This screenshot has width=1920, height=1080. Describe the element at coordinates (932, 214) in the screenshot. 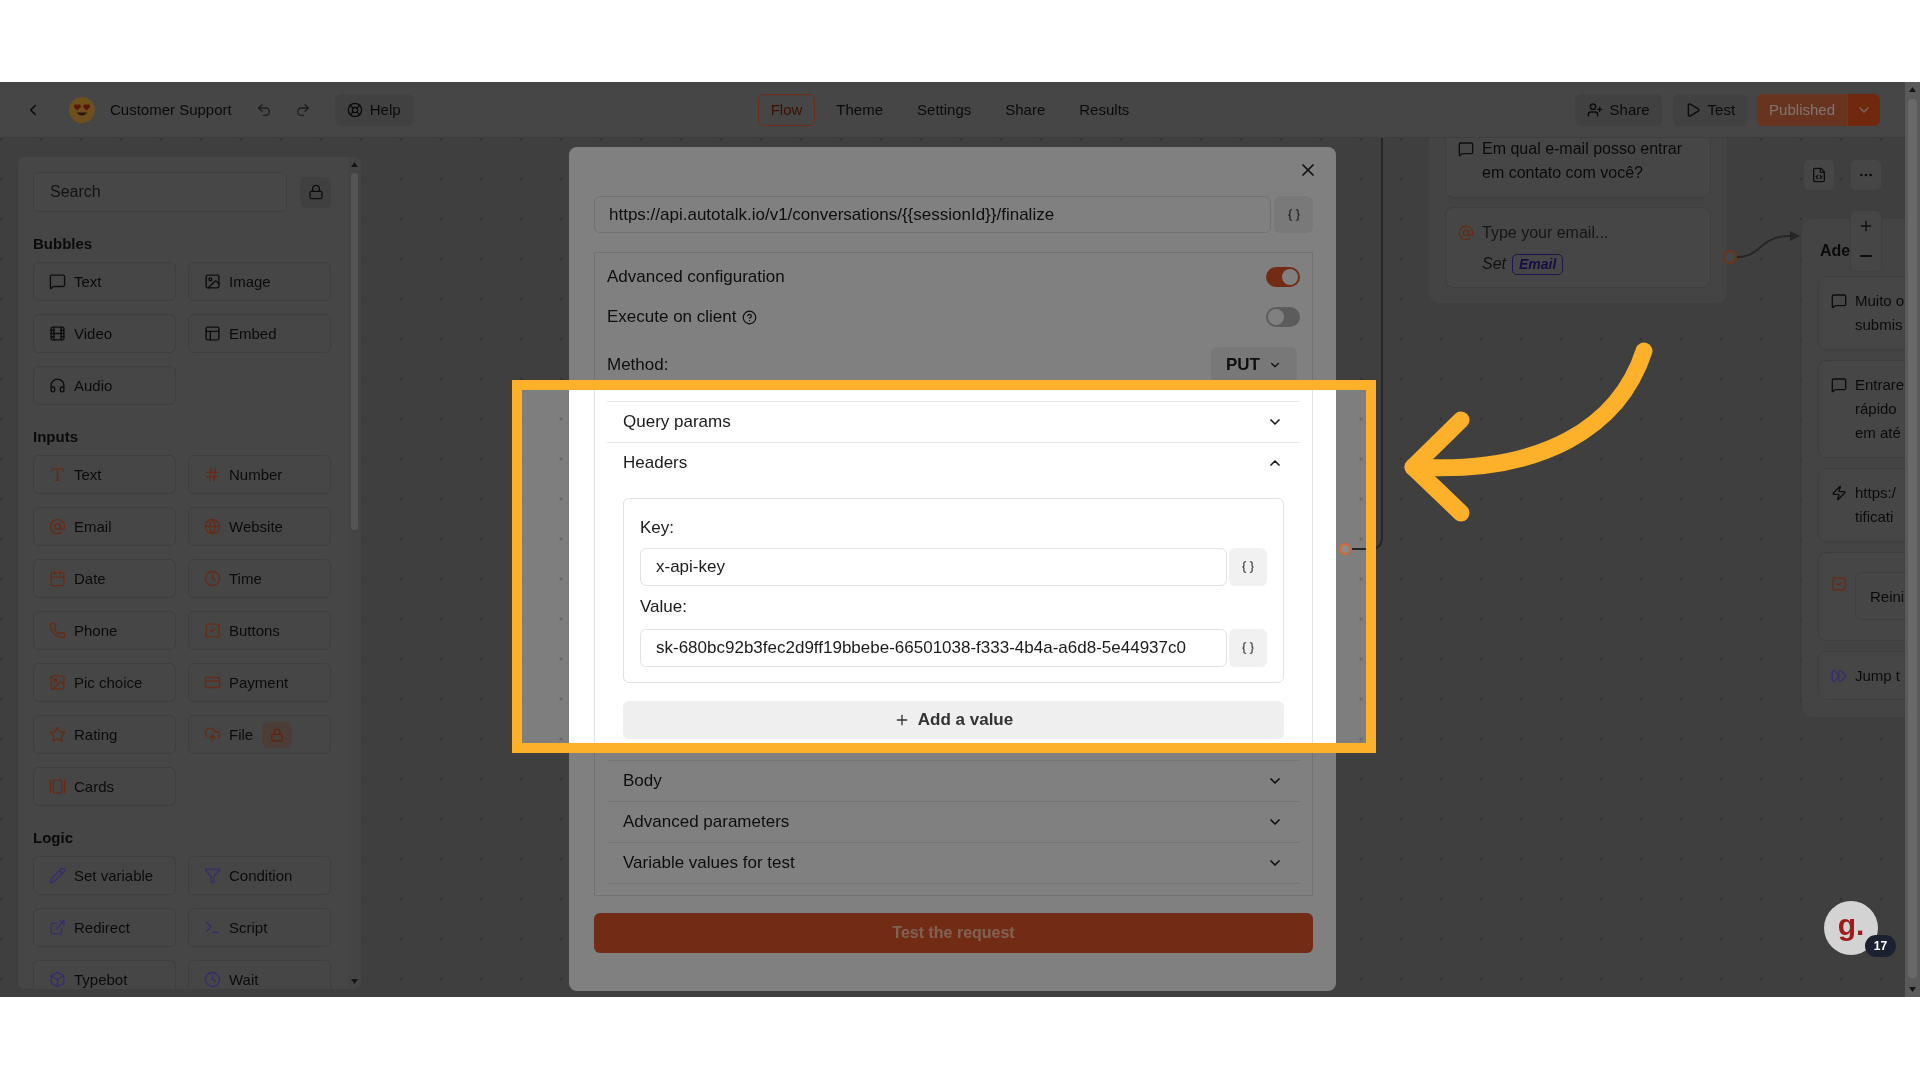

I see `url-field: https://api.autotalk.io/v1/conversations/{{sessionId}}/finalize` at that location.